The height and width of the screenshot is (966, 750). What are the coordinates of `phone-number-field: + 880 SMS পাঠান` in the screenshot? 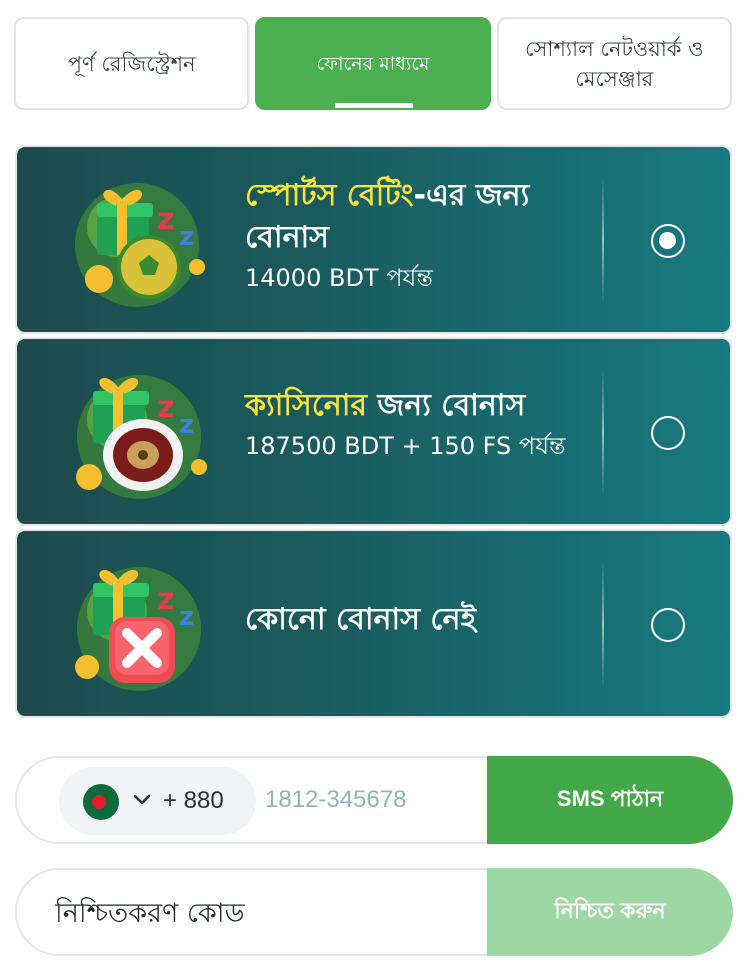 It's located at (374, 800).